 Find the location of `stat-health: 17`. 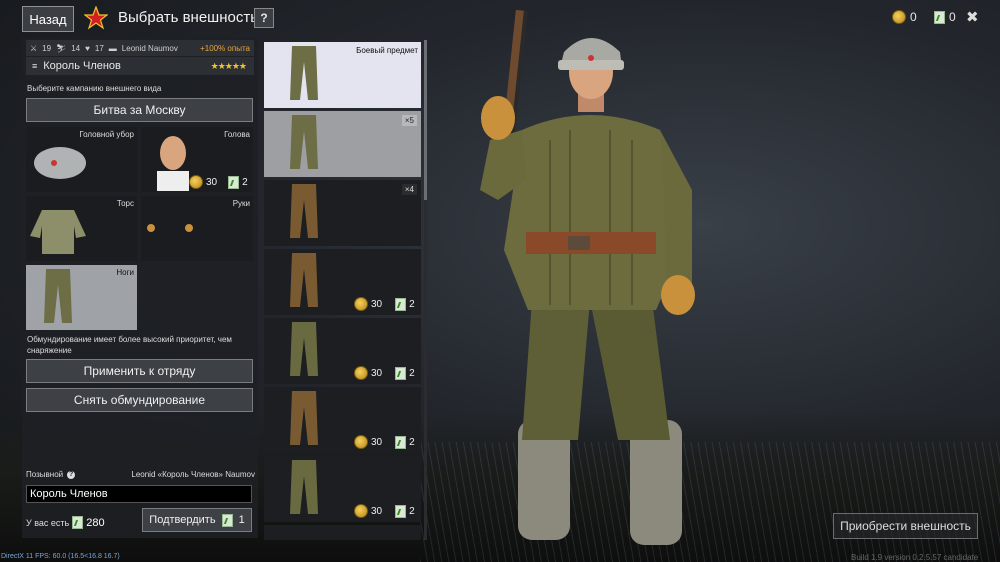

stat-health: 17 is located at coordinates (99, 48).